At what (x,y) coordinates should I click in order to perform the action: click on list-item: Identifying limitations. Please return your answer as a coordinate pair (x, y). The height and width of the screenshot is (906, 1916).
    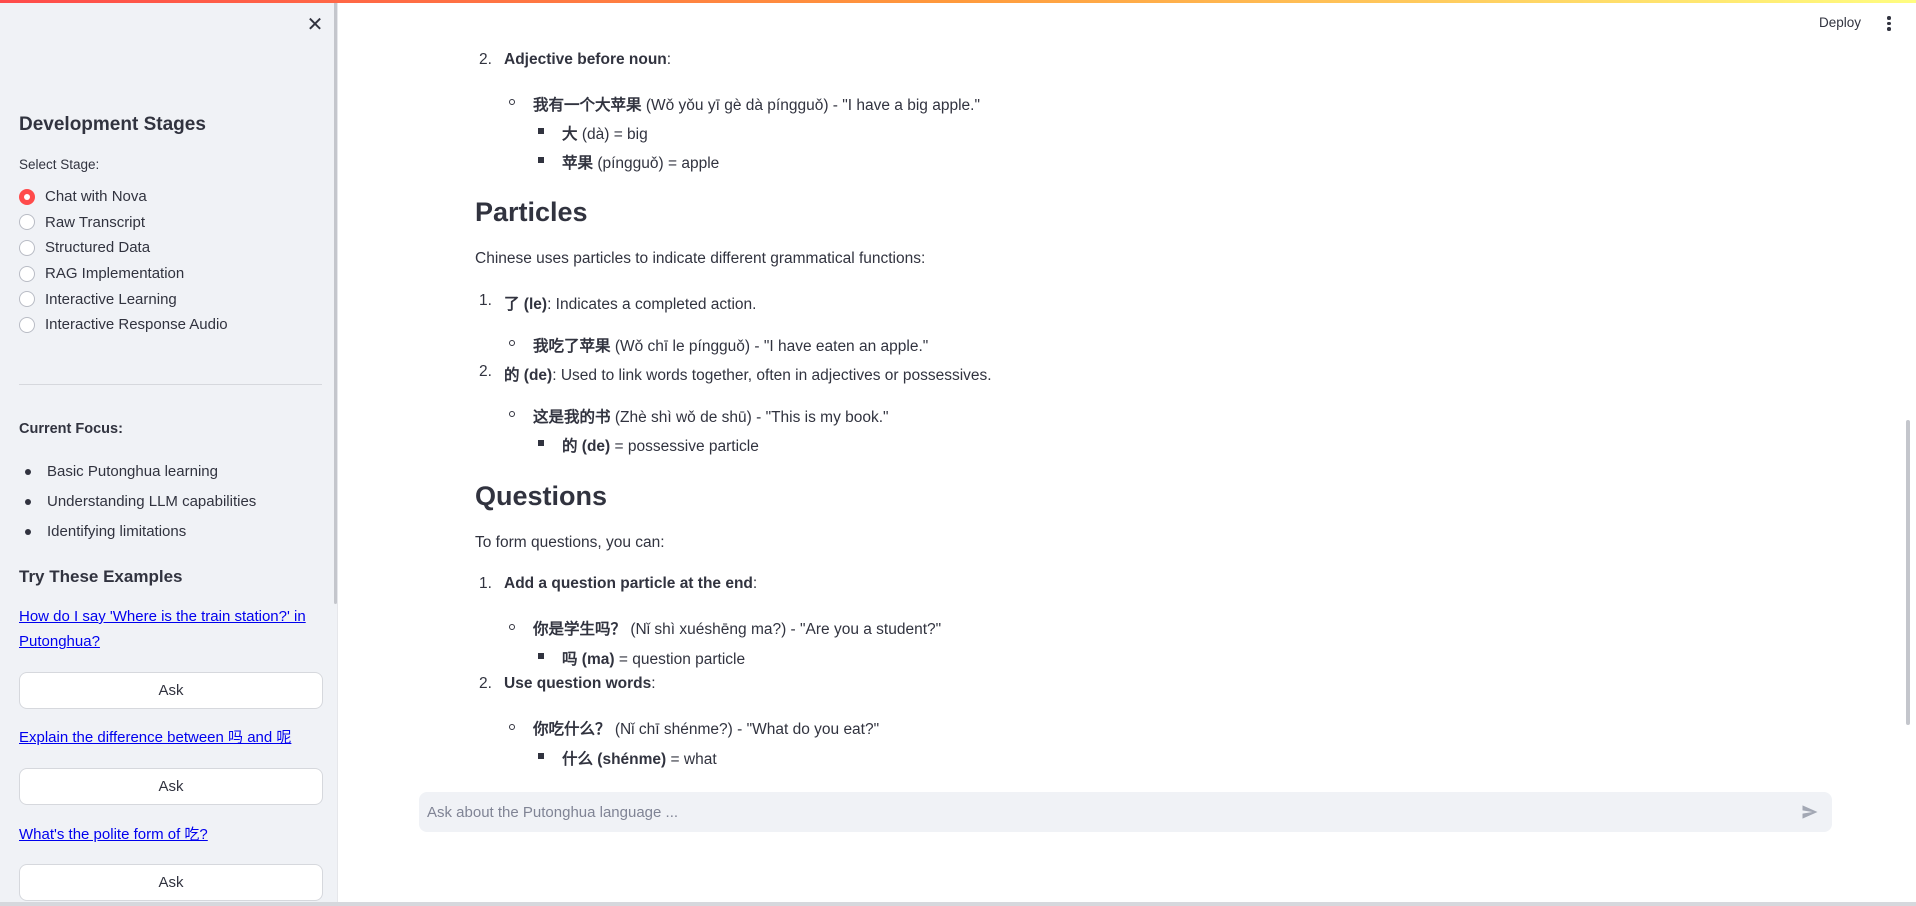
    Looking at the image, I should click on (140, 536).